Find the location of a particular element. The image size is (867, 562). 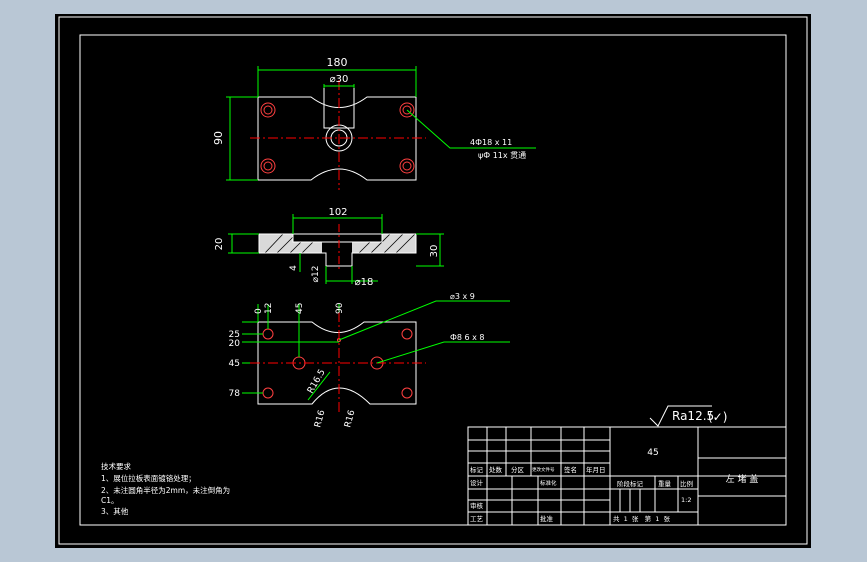

dim-right-label: 30 is located at coordinates (434, 251).